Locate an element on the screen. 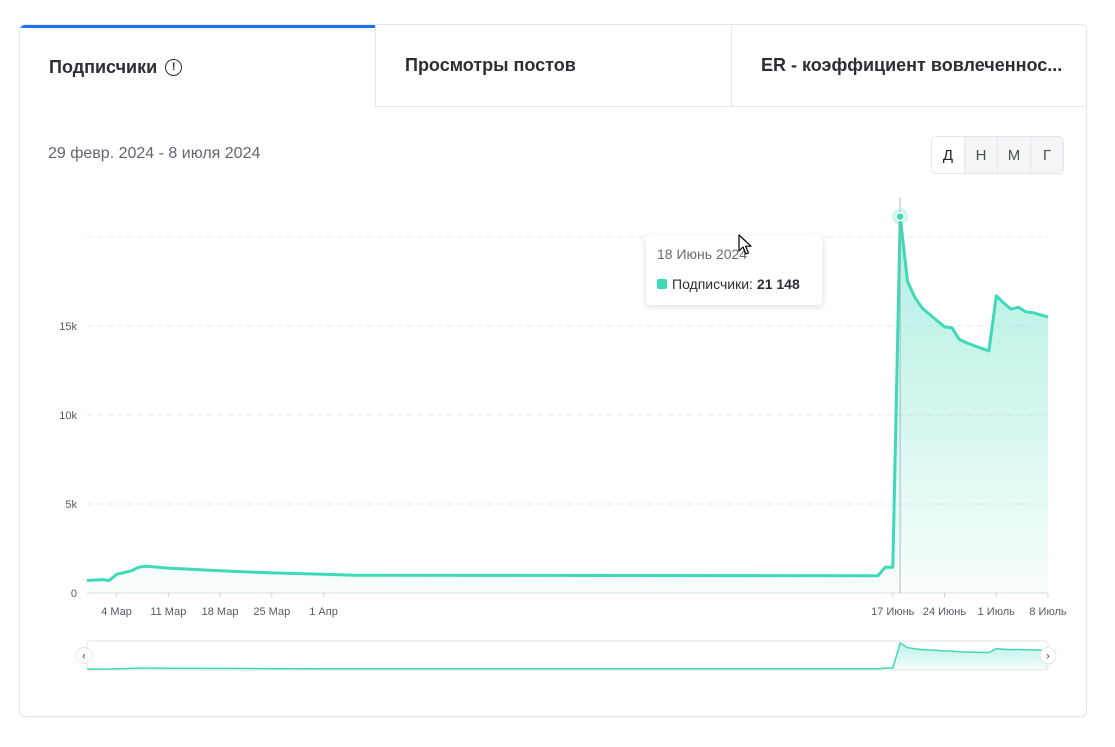  hover-point-halo is located at coordinates (900, 216).